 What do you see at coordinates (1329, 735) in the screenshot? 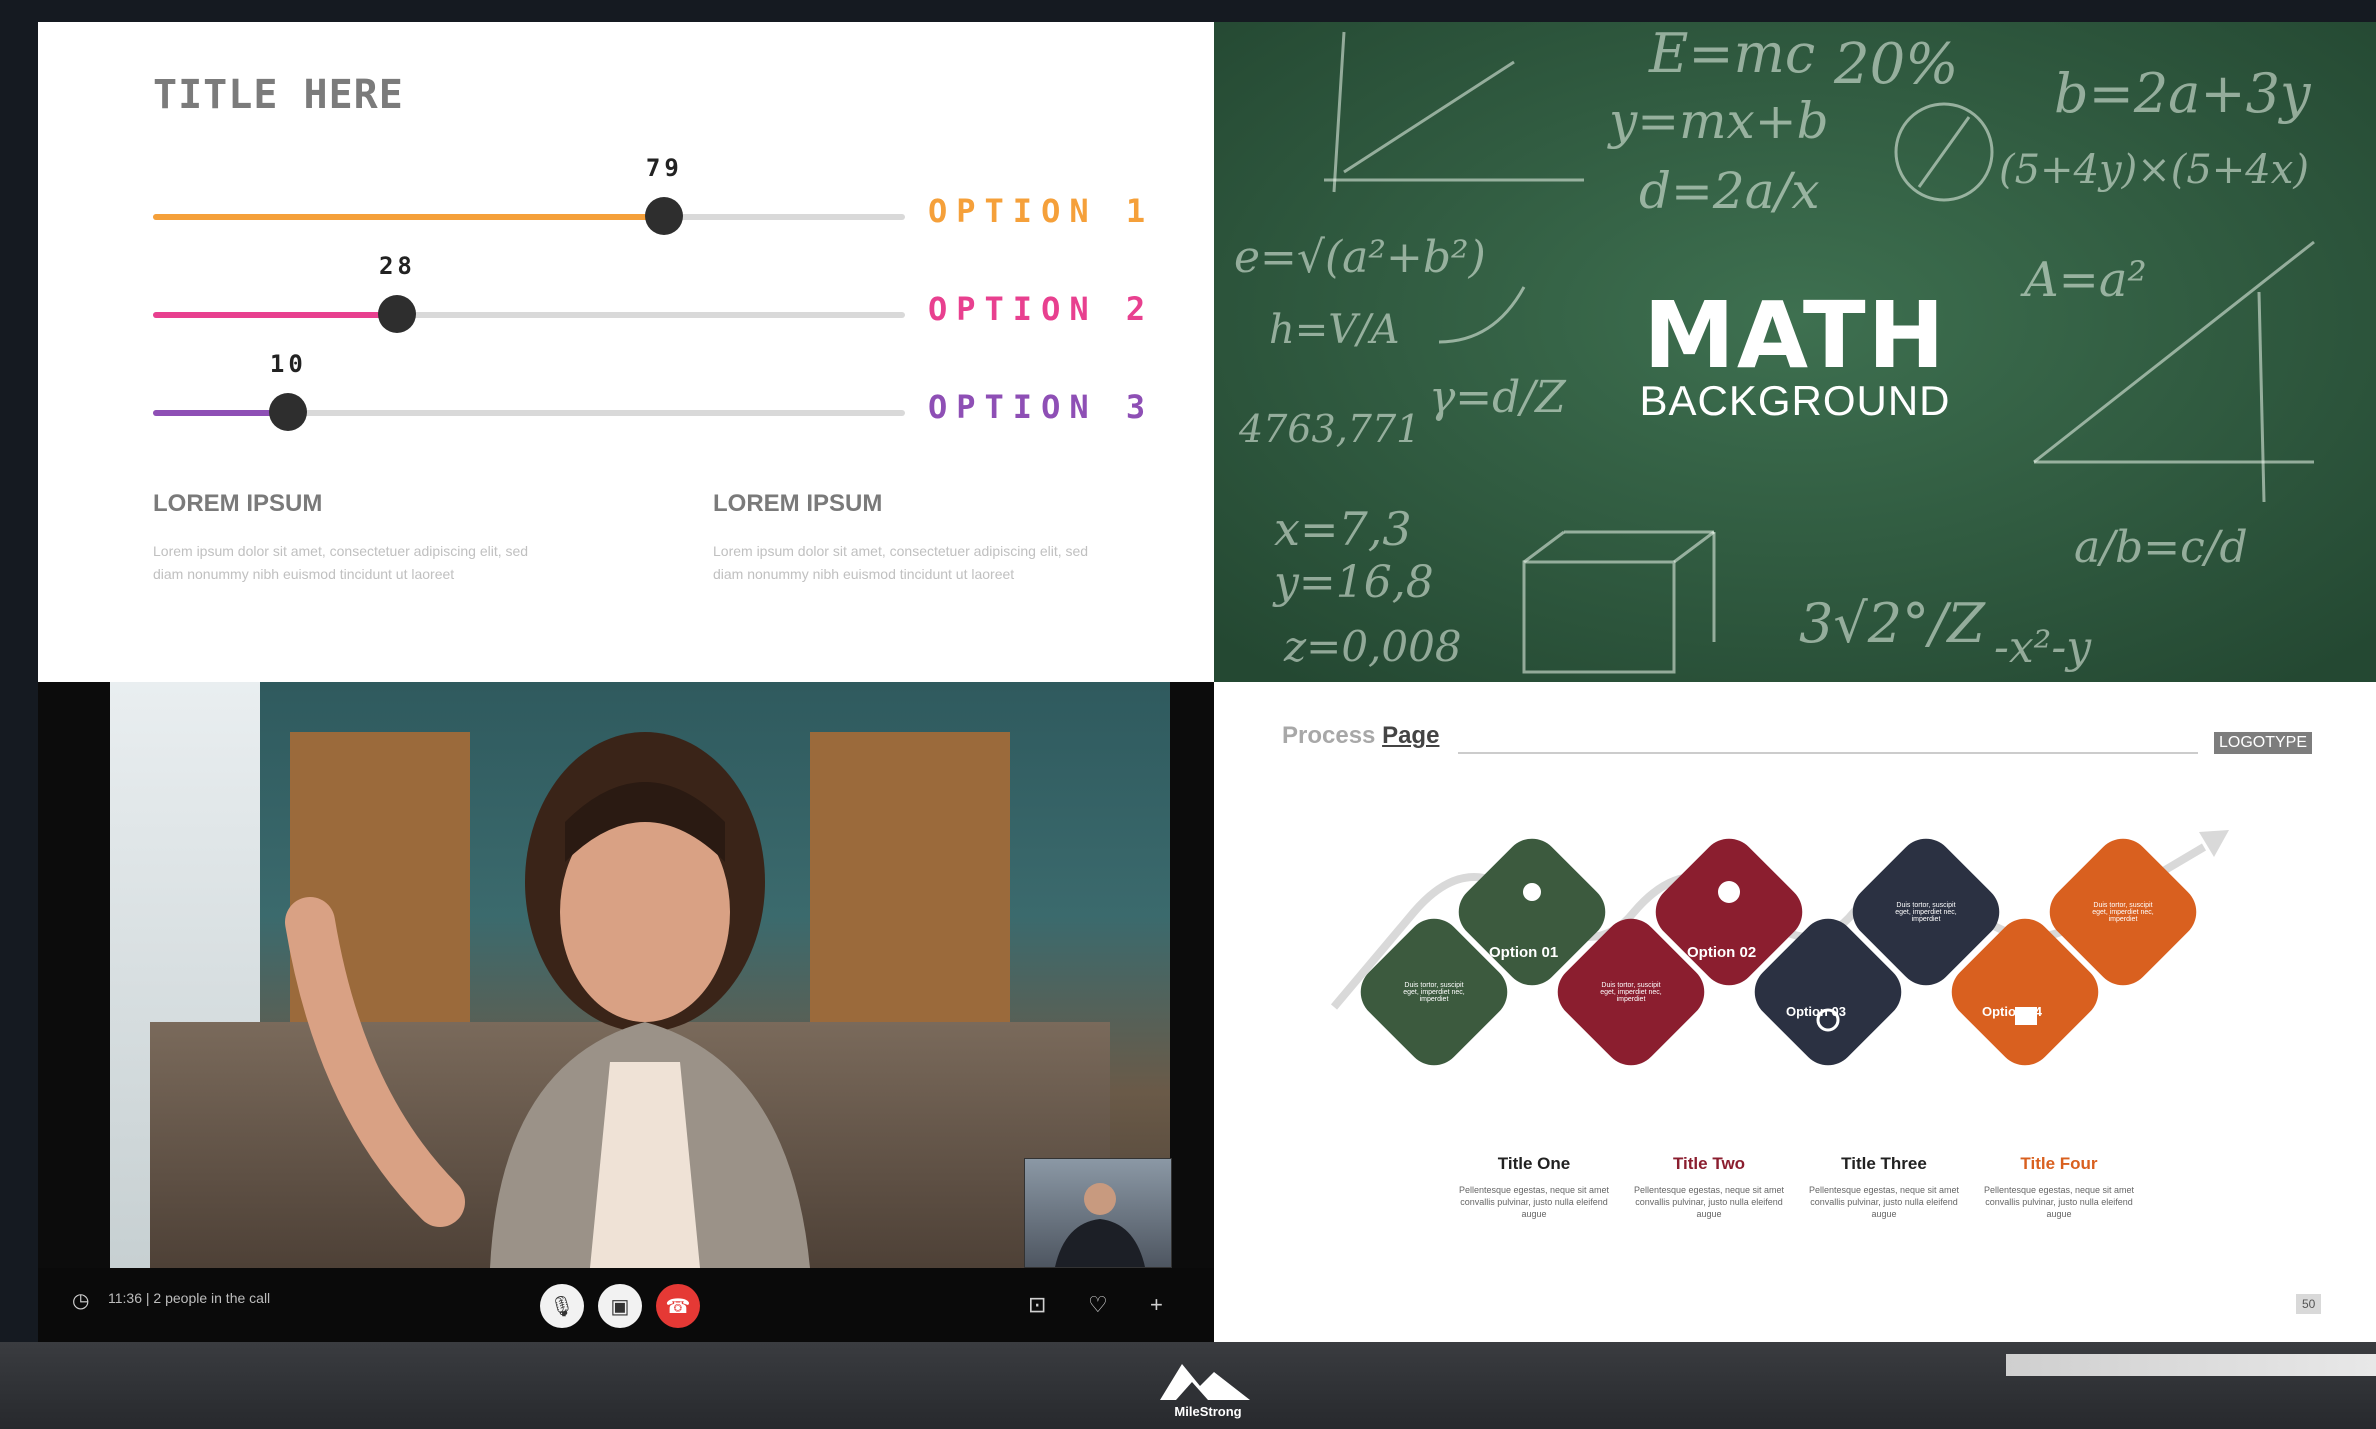
I see `header-light-word: Process` at bounding box center [1329, 735].